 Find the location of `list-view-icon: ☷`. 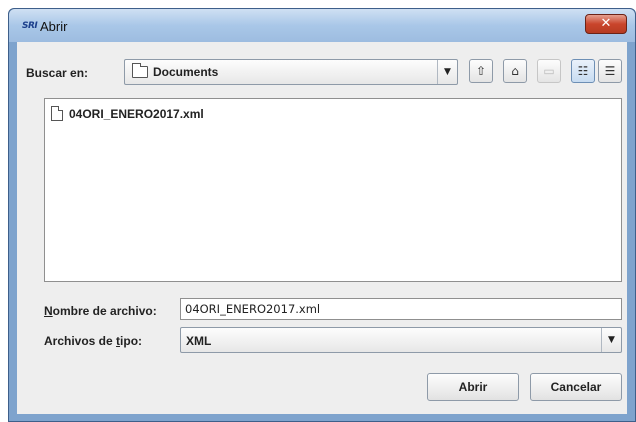

list-view-icon: ☷ is located at coordinates (583, 71).